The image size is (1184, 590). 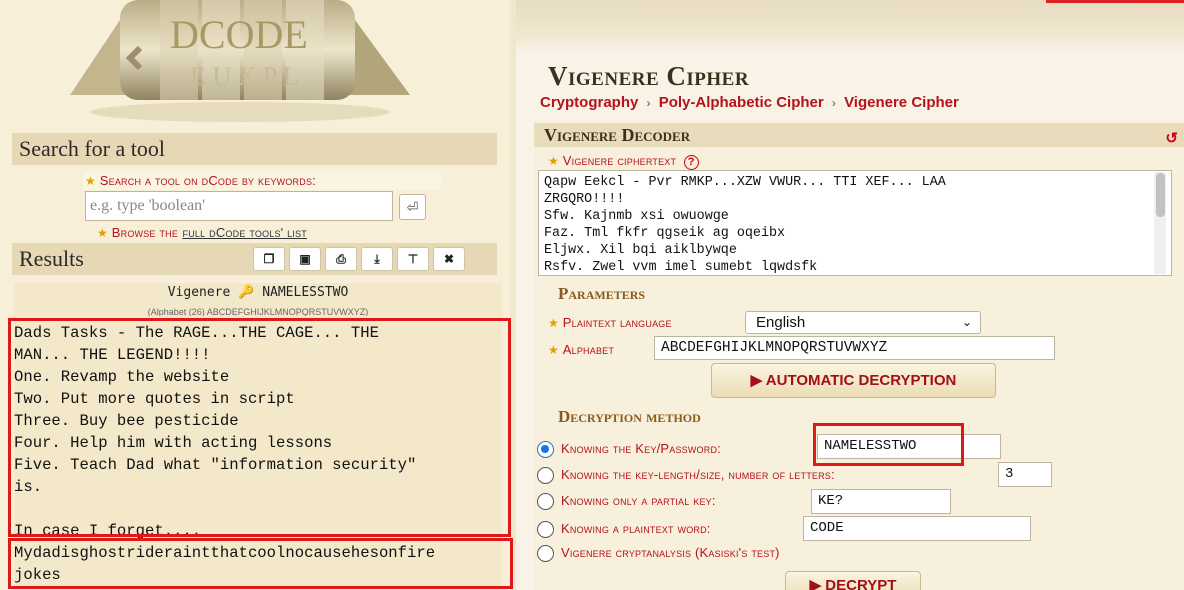 I want to click on key-length-input: 3, so click(x=1025, y=474).